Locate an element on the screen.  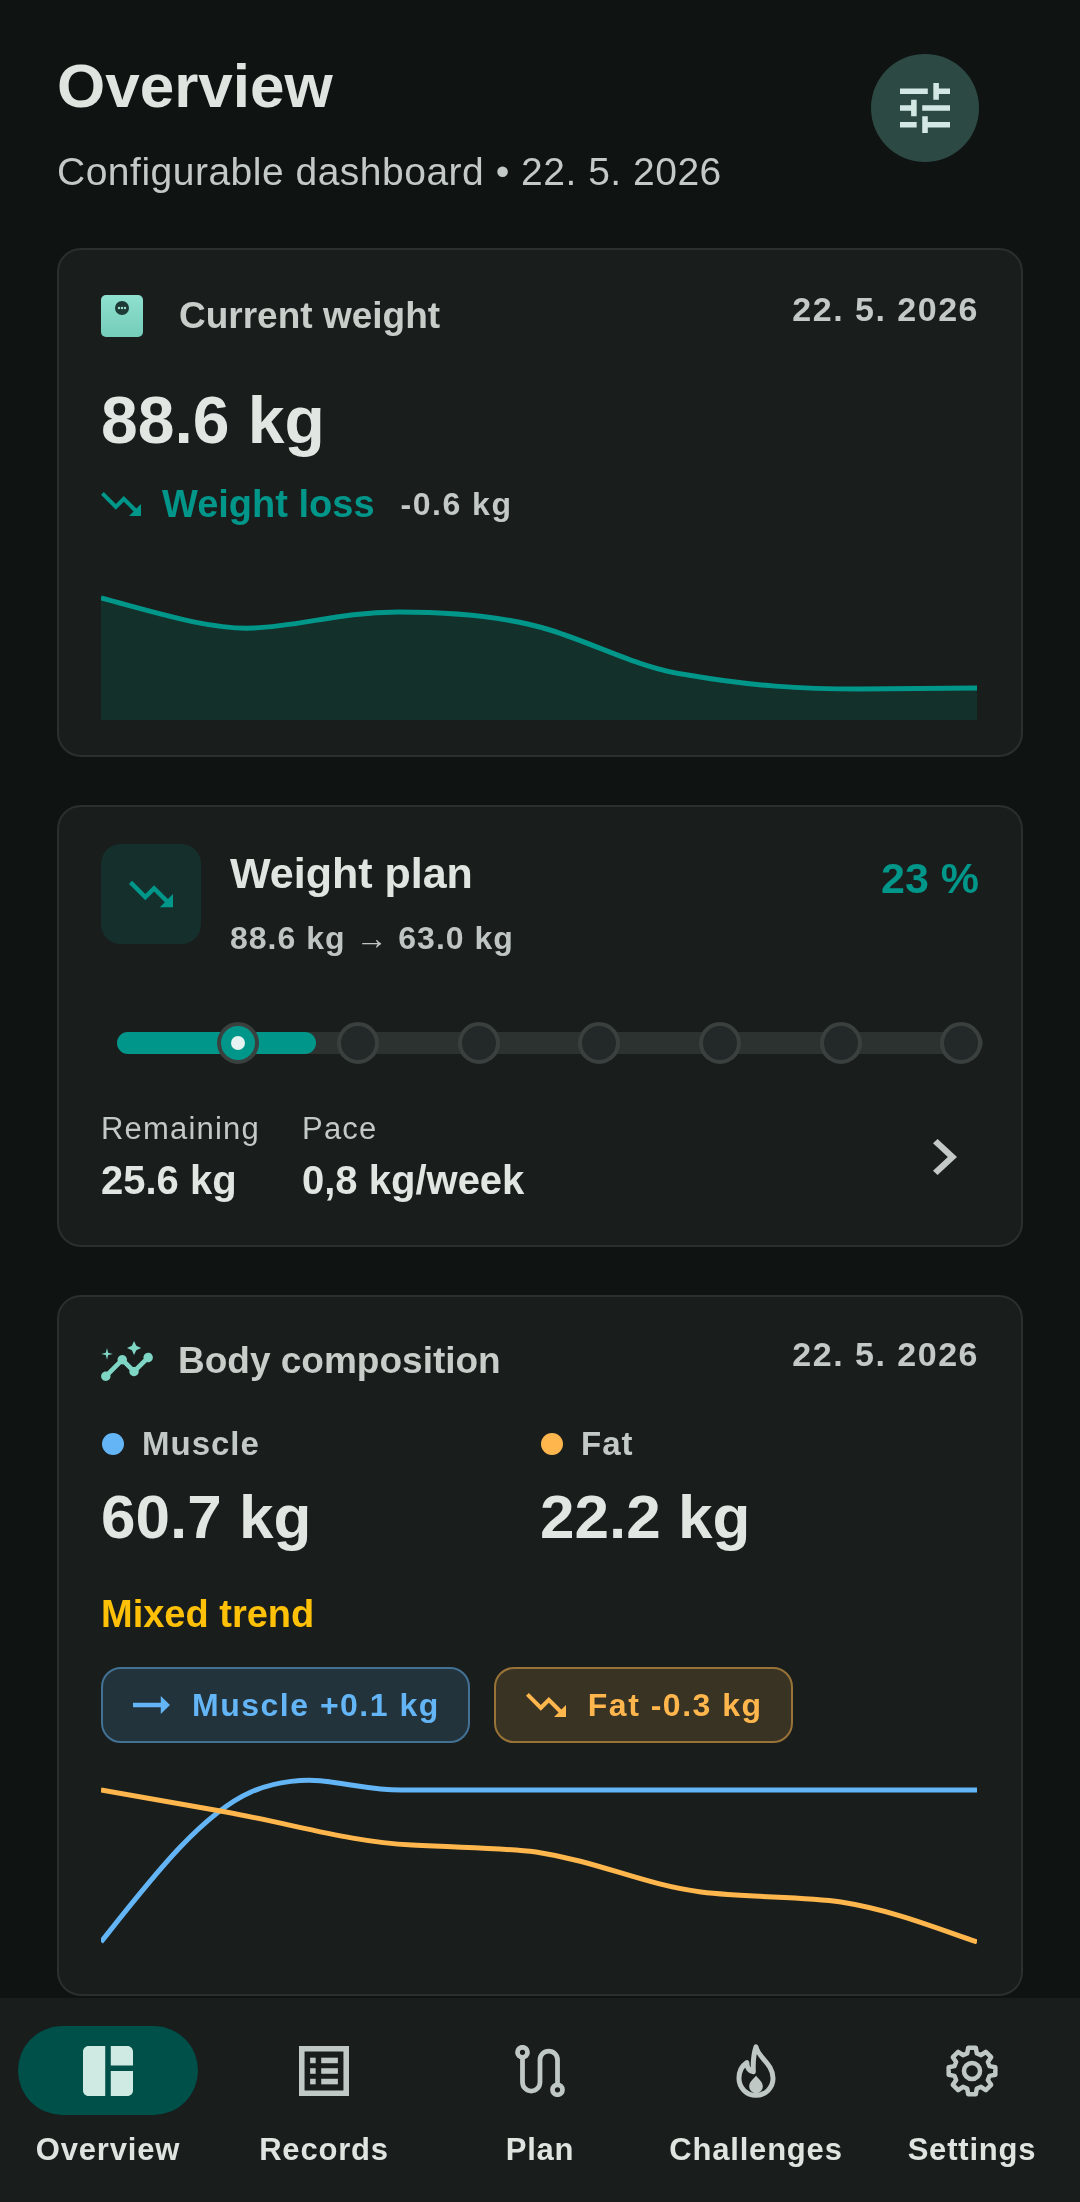
stat-value: 0,8 kg/week is located at coordinates (413, 1180).